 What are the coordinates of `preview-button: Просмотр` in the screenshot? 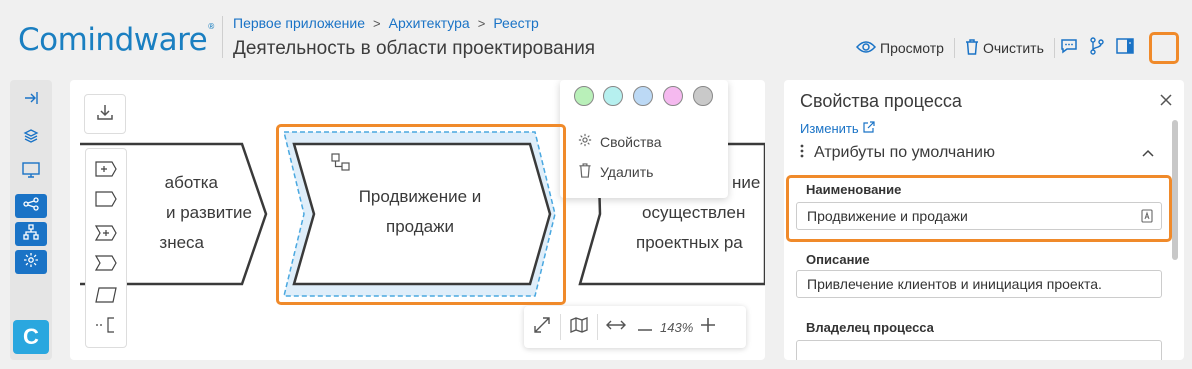 It's located at (900, 48).